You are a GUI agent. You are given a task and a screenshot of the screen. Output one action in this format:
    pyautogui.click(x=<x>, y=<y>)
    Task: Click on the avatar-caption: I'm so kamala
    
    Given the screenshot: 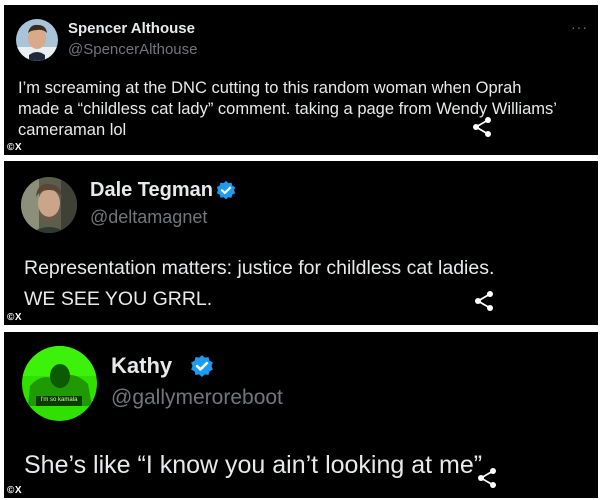 What is the action you would take?
    pyautogui.click(x=59, y=400)
    